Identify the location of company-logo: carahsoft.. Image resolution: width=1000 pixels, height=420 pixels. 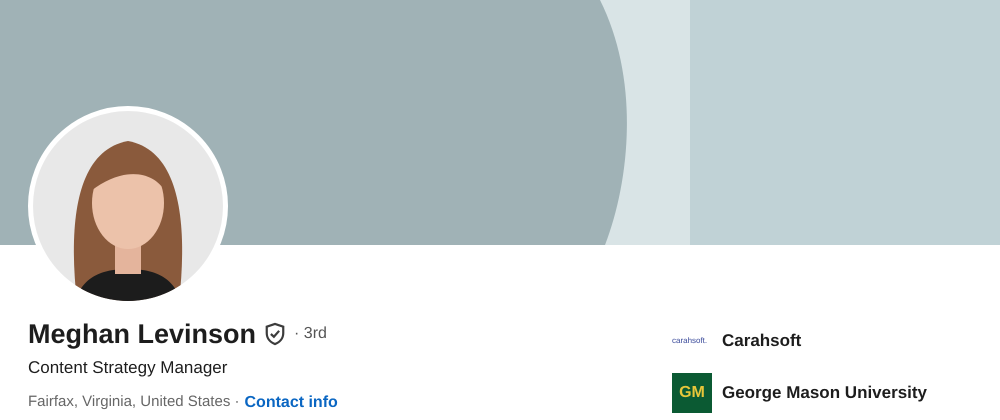
(690, 341).